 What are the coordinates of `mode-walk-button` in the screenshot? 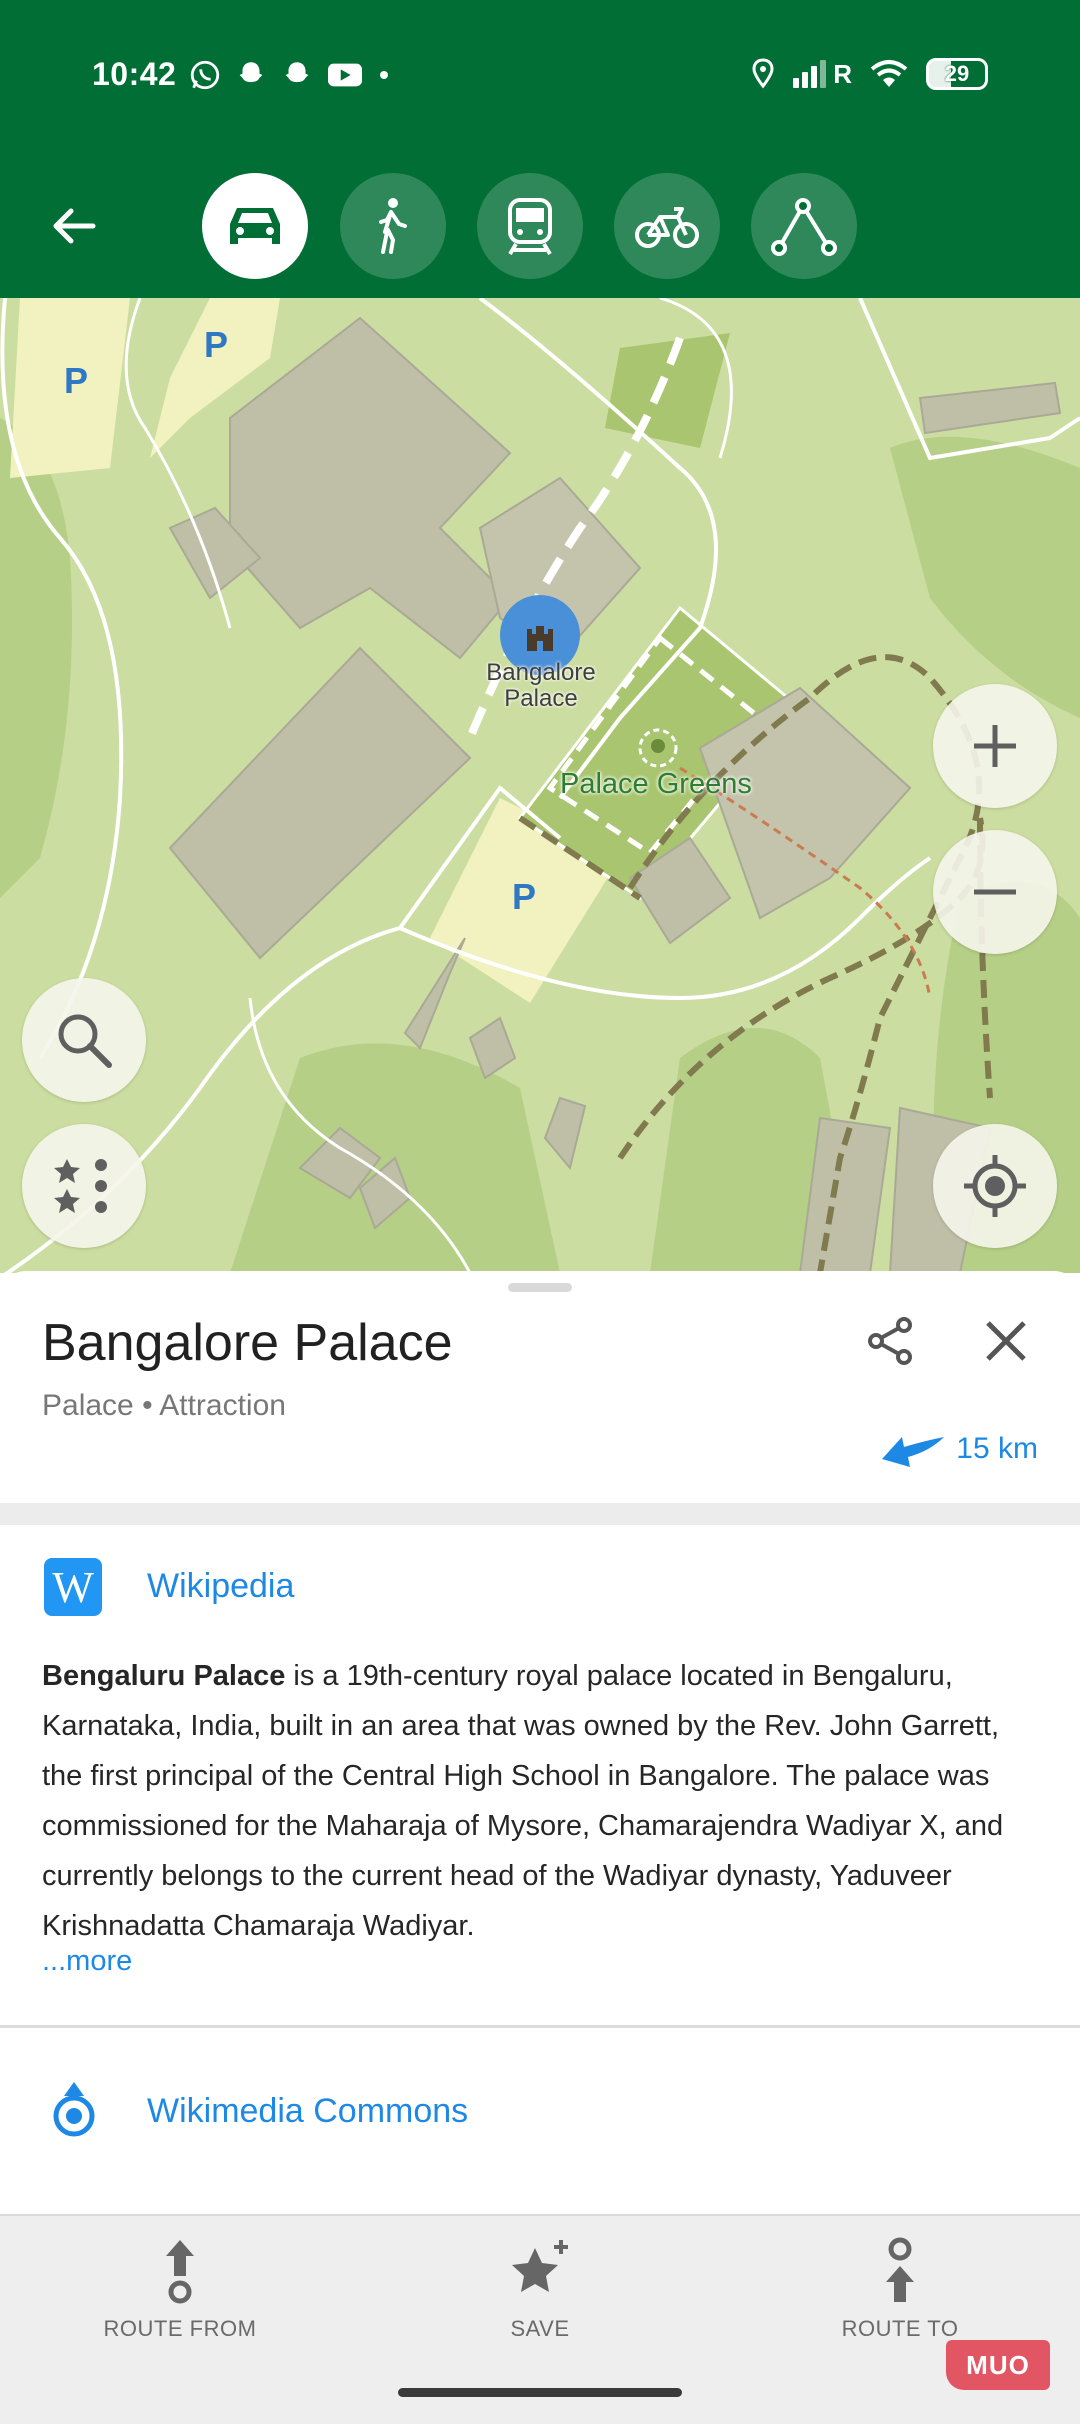 It's located at (393, 226).